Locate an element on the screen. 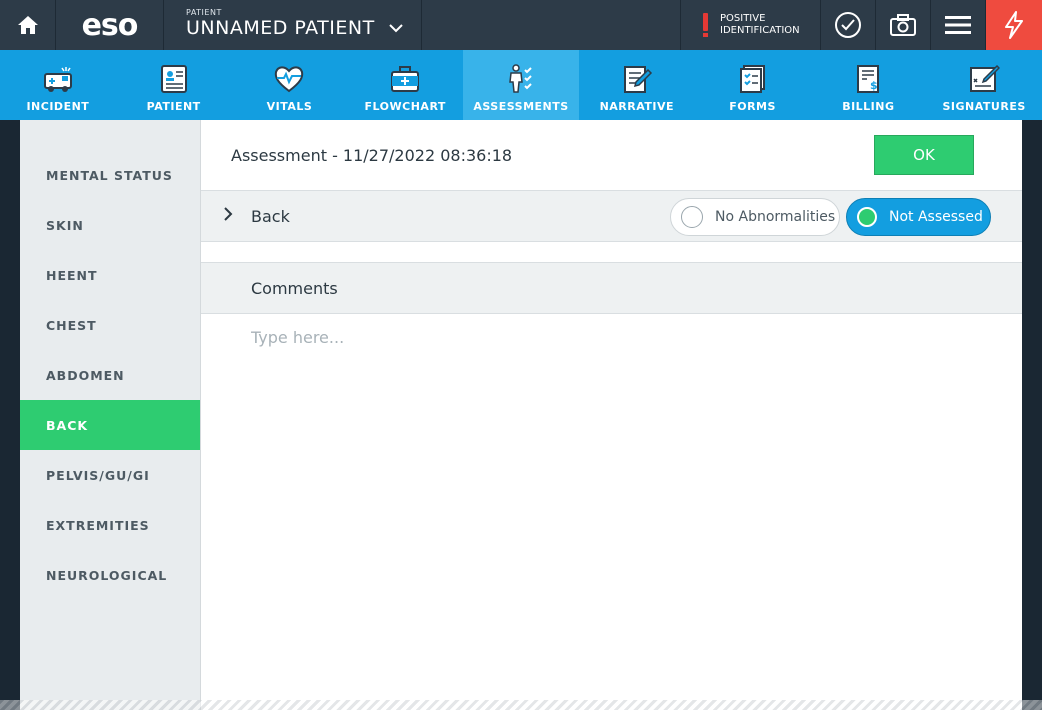 This screenshot has height=710, width=1042. comments-input is located at coordinates (621, 337).